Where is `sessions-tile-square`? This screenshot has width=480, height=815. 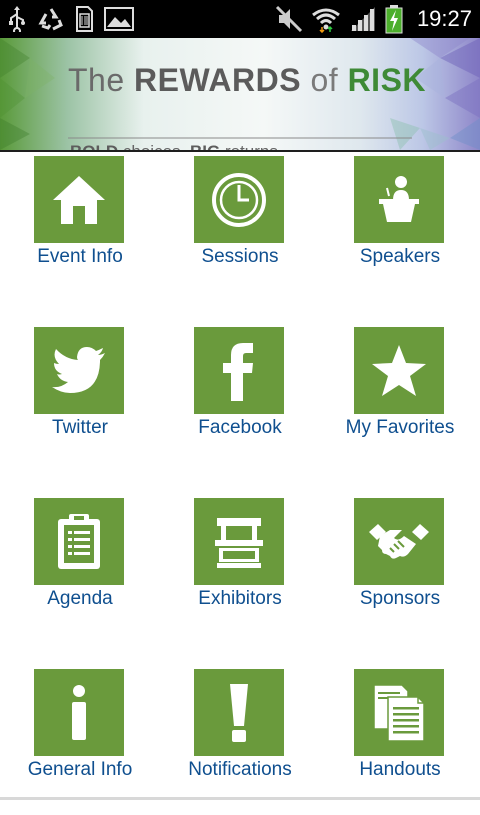 sessions-tile-square is located at coordinates (239, 199).